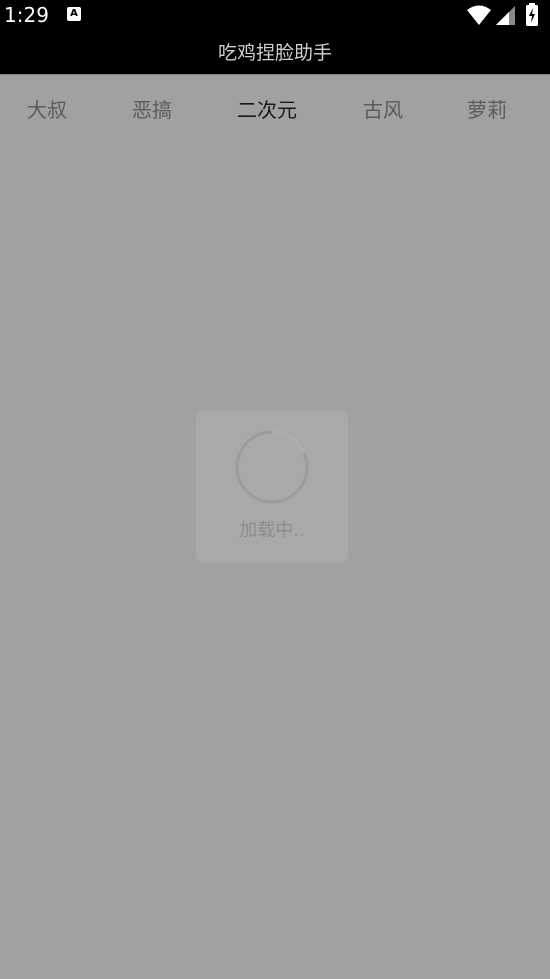 This screenshot has width=550, height=979. I want to click on tab-gufeng: 古风, so click(383, 110).